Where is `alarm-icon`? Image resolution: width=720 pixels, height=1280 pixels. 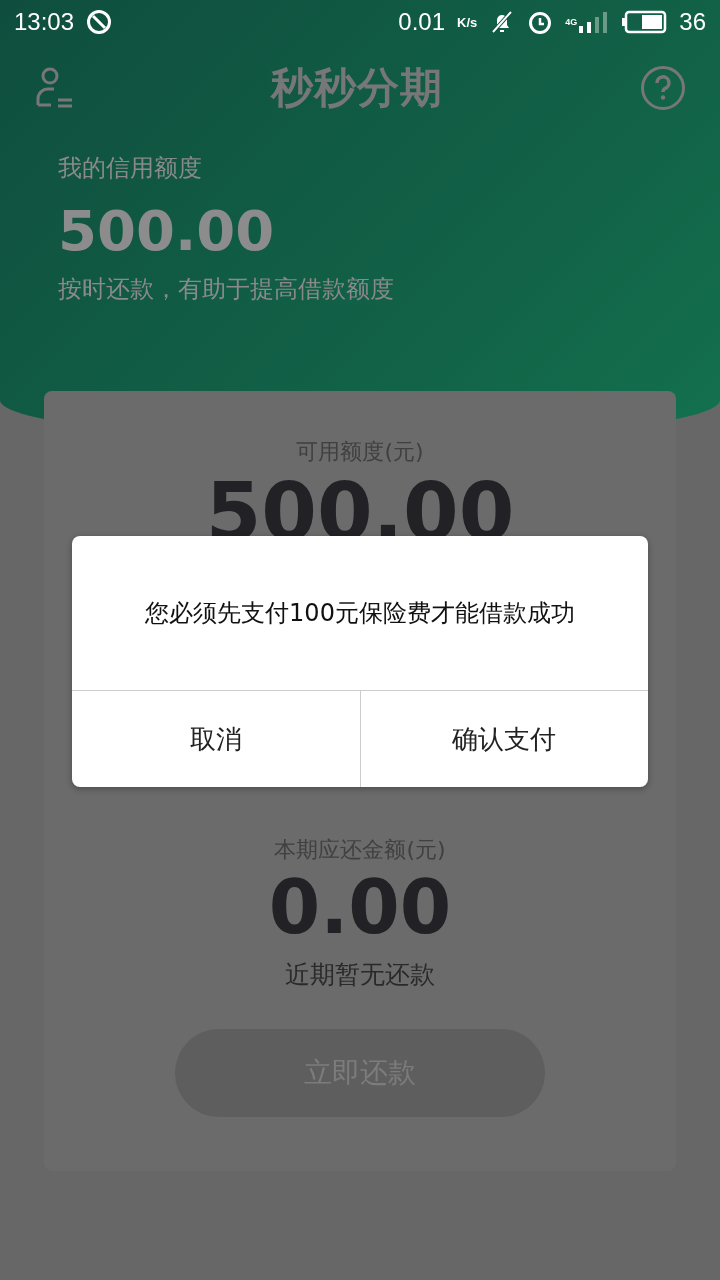
alarm-icon is located at coordinates (540, 22).